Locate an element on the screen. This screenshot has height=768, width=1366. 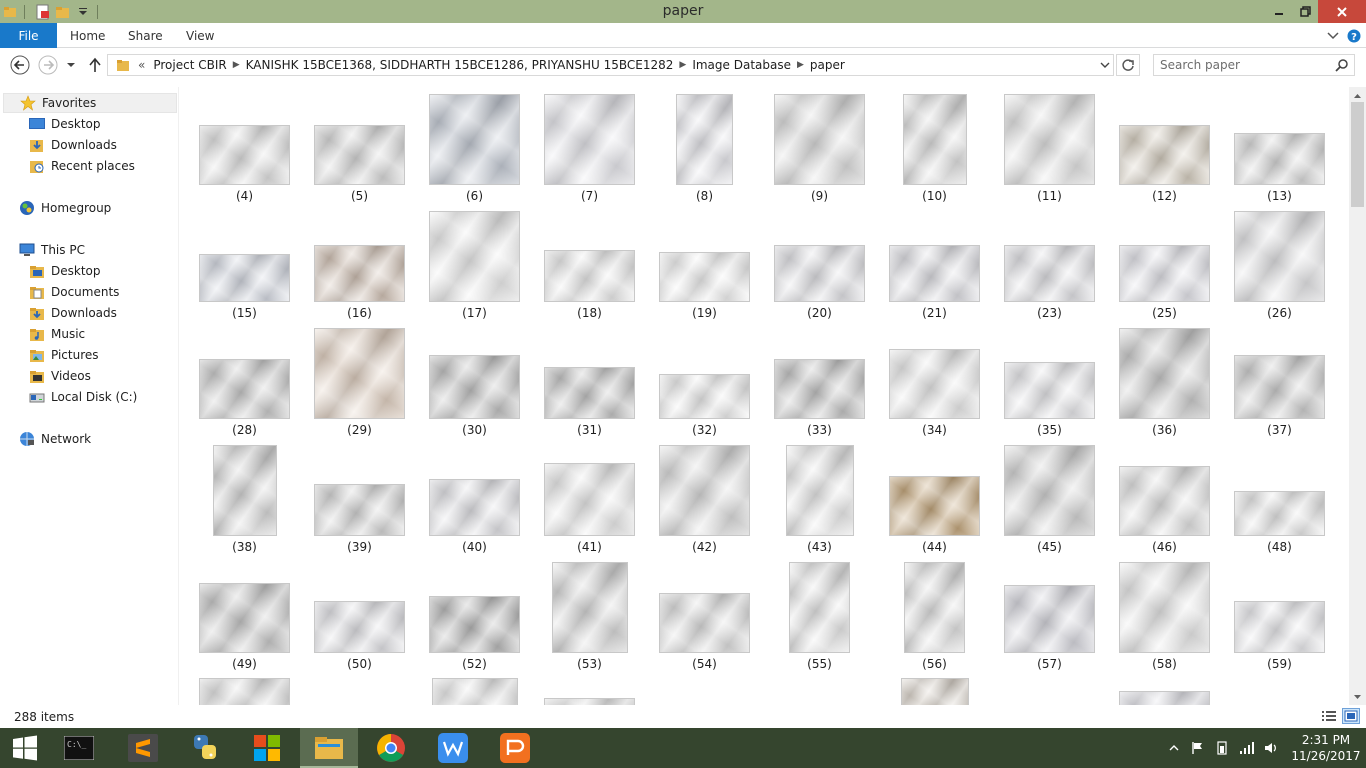
clock: 2:31 PM 11/26/2017 is located at coordinates (1326, 748).